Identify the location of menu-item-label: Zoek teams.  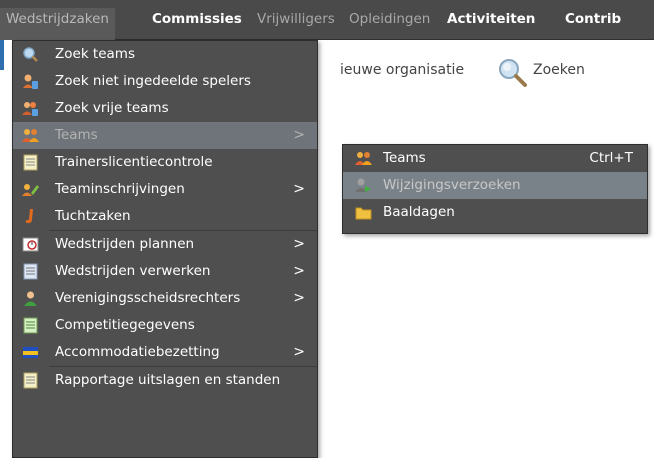
(95, 54).